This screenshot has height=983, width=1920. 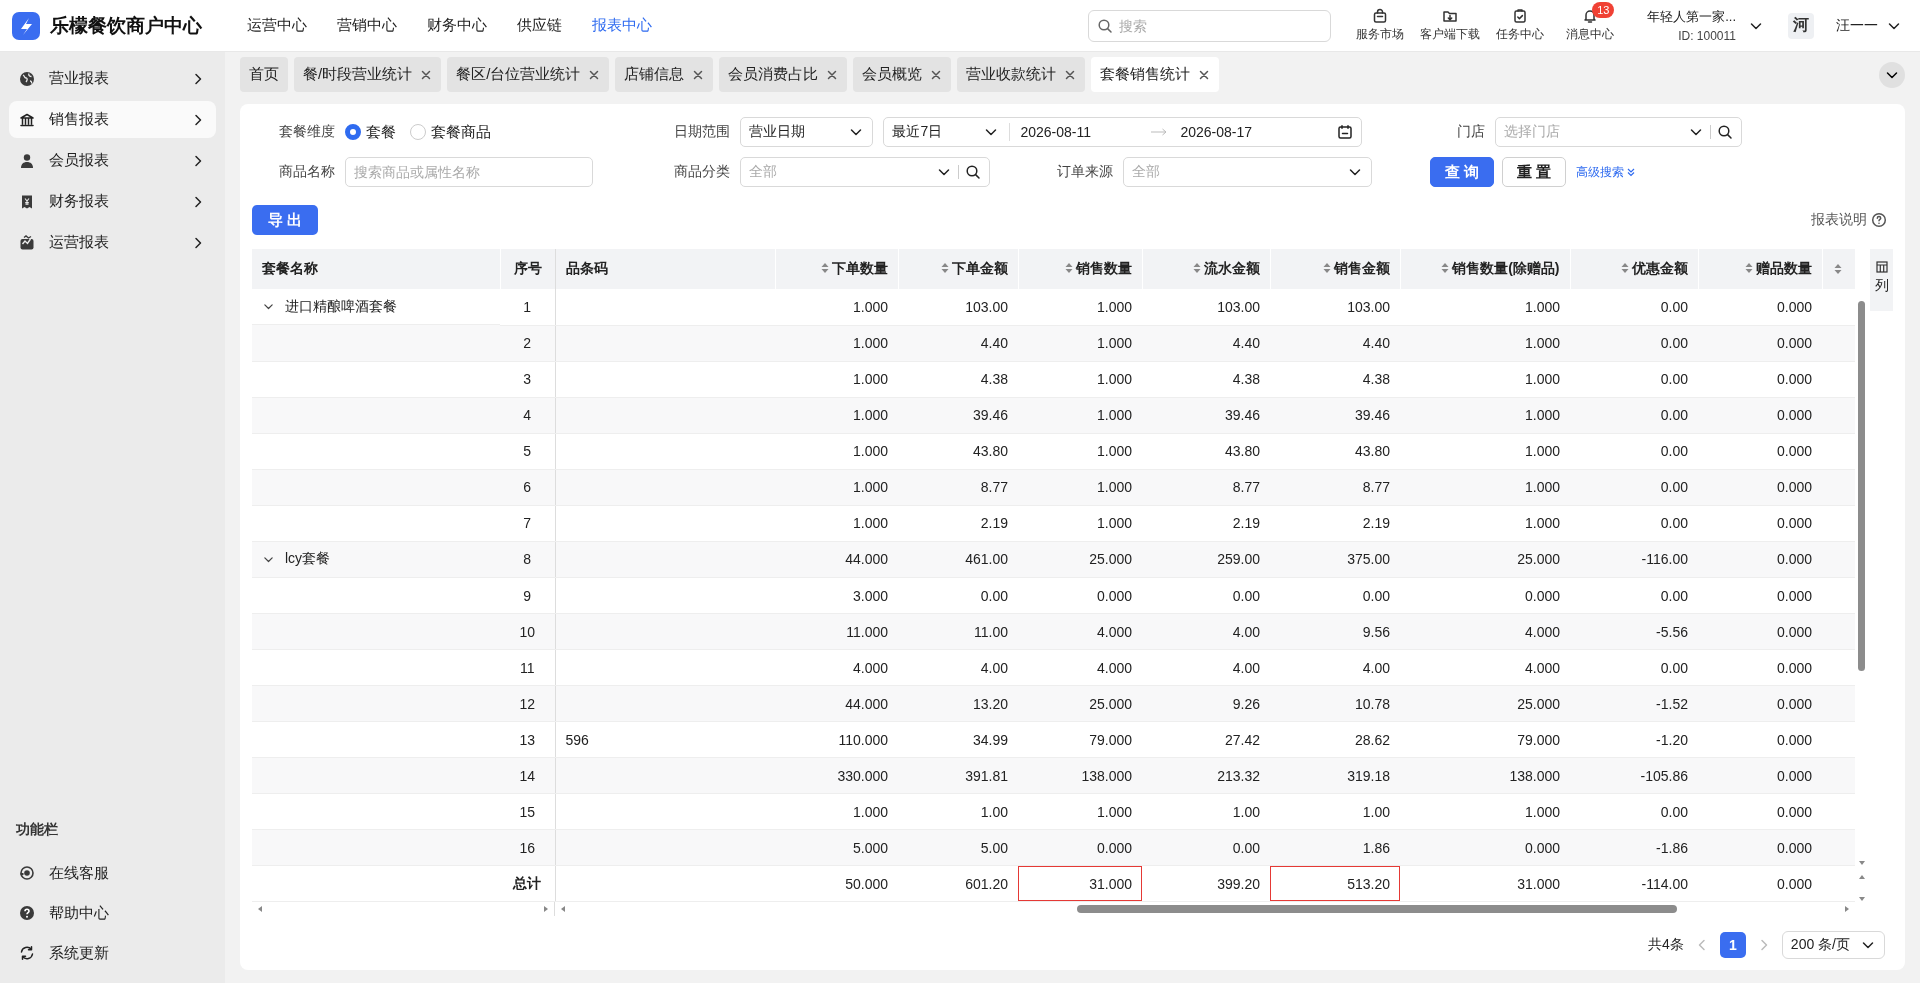 What do you see at coordinates (807, 132) in the screenshot?
I see `select-field: 营业日期` at bounding box center [807, 132].